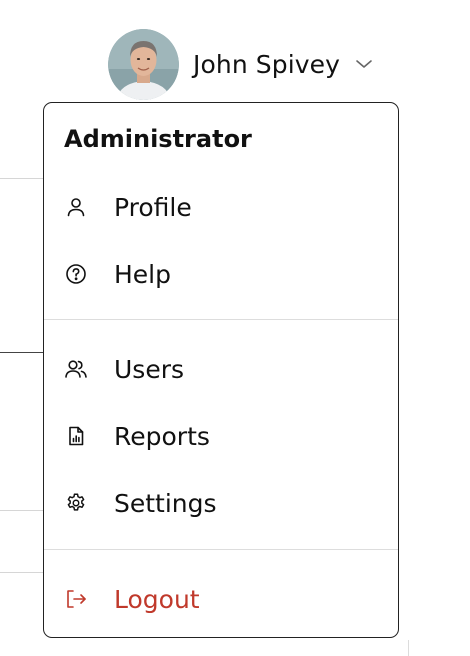 This screenshot has height=656, width=470. I want to click on gear-icon, so click(76, 503).